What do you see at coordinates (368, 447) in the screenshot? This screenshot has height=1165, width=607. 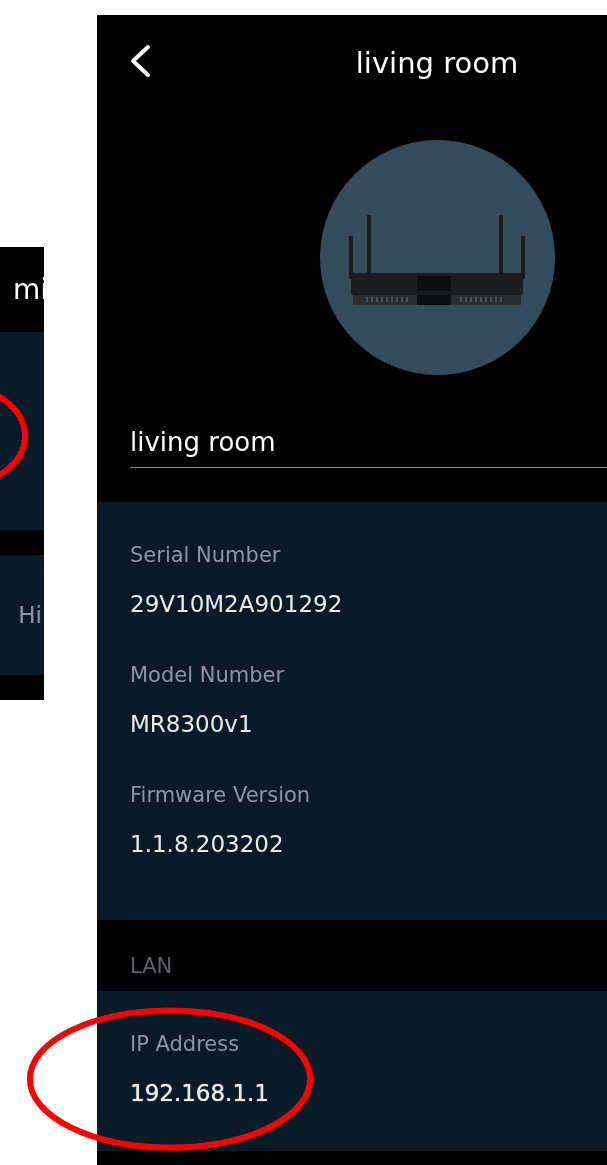 I see `name-field: living room` at bounding box center [368, 447].